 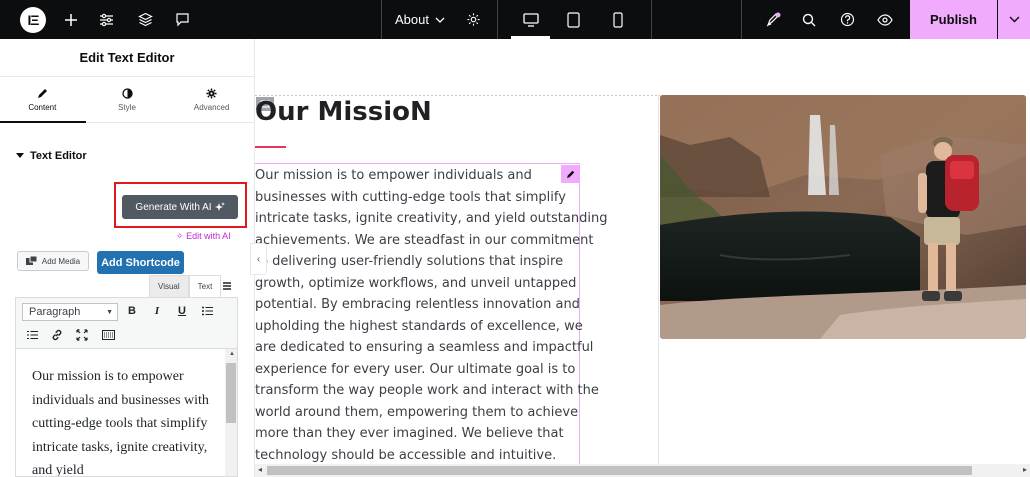 What do you see at coordinates (953, 19) in the screenshot?
I see `publish-button: Publish` at bounding box center [953, 19].